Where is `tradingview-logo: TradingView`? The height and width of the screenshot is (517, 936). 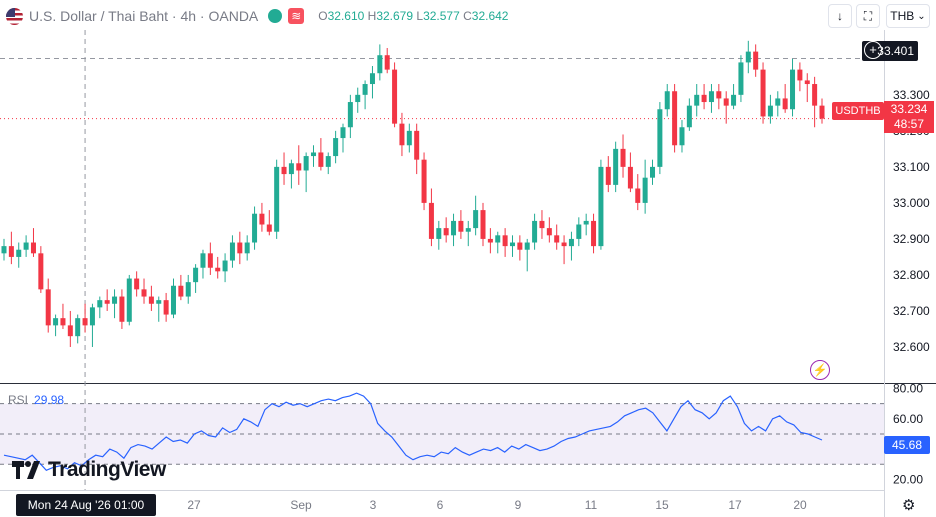 tradingview-logo: TradingView is located at coordinates (89, 470).